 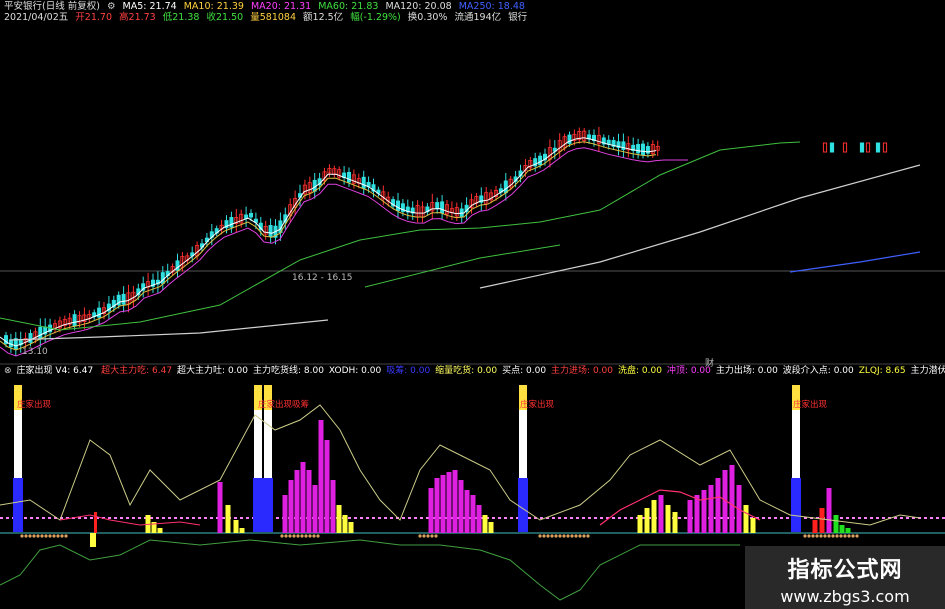 I want to click on open-label: 开21.70, so click(x=93, y=17).